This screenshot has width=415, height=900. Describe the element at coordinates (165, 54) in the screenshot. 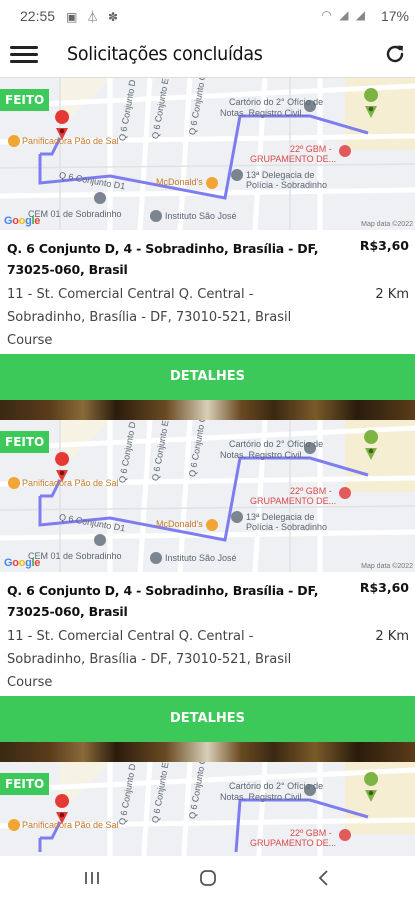

I see `page-title: Solicitações concluídas` at that location.